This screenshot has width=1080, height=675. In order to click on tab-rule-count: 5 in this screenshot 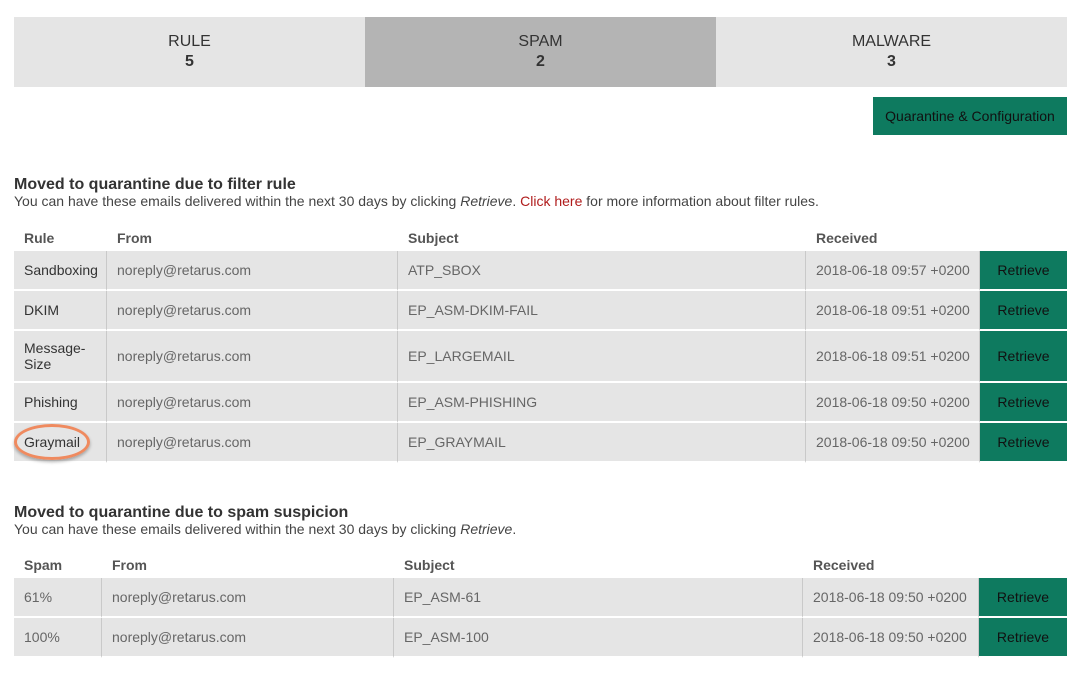, I will do `click(189, 61)`.